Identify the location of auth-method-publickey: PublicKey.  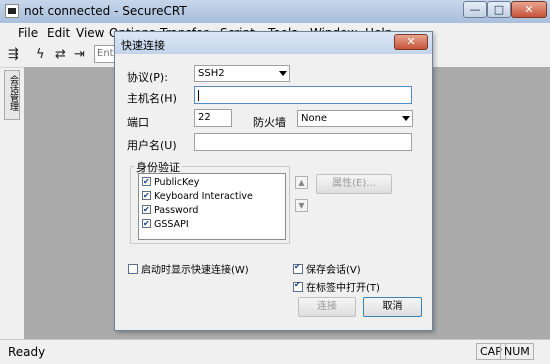
(170, 182).